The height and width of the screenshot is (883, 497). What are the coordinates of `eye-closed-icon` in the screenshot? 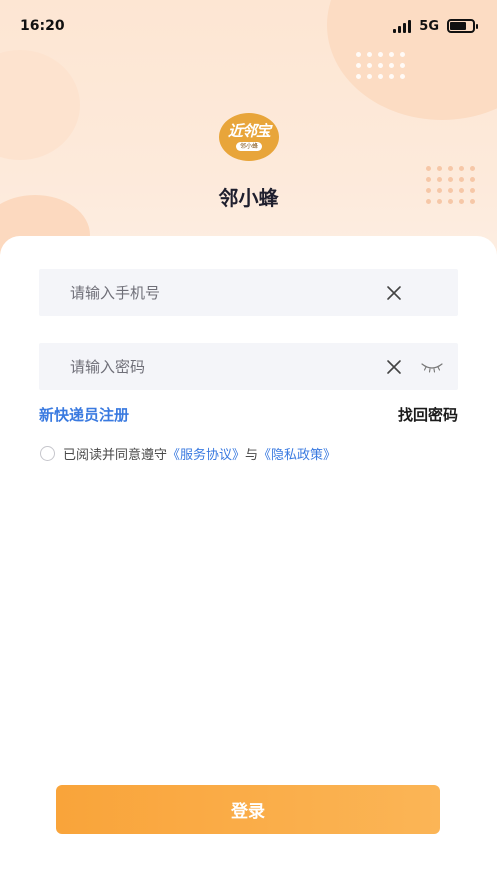 It's located at (432, 366).